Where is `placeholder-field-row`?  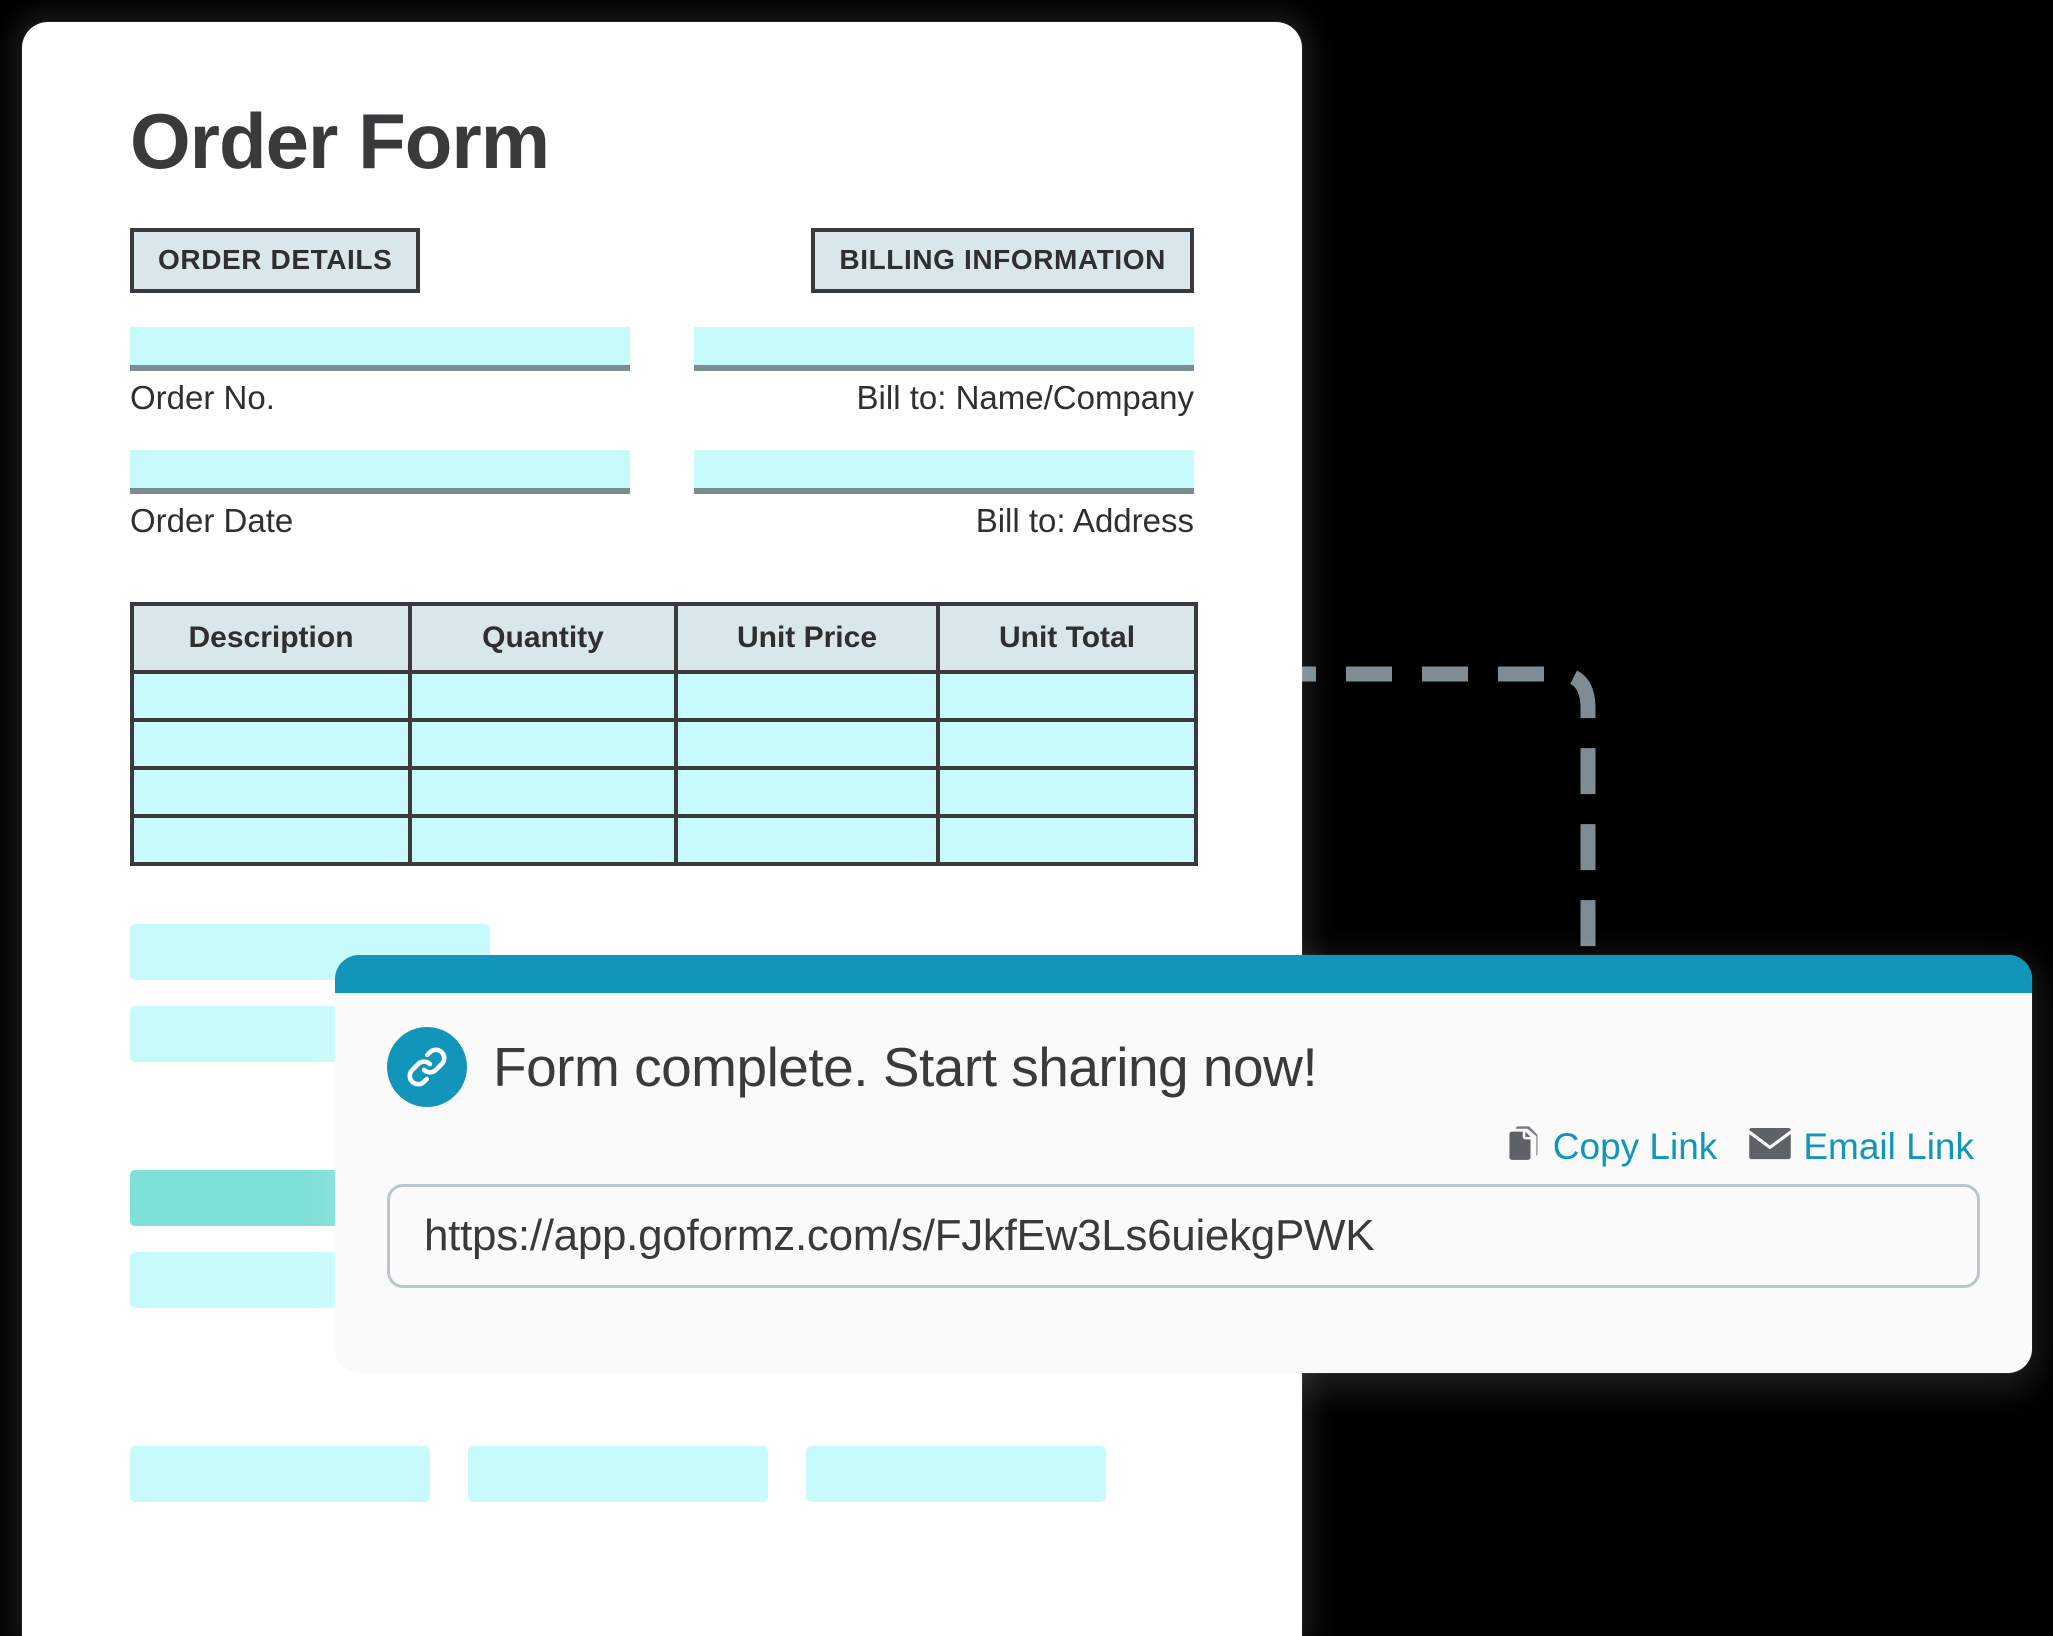
placeholder-field-row is located at coordinates (662, 1473).